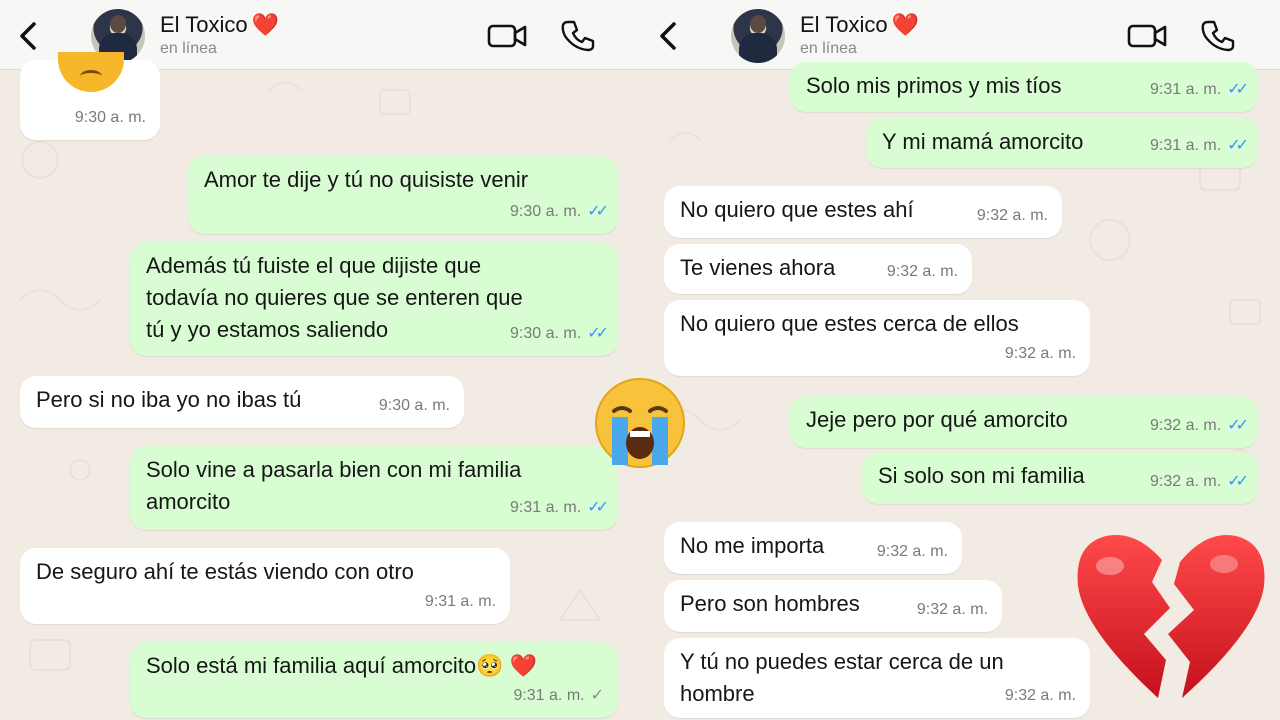  I want to click on message-text: No quiero que estes cerca de ellos, so click(849, 323).